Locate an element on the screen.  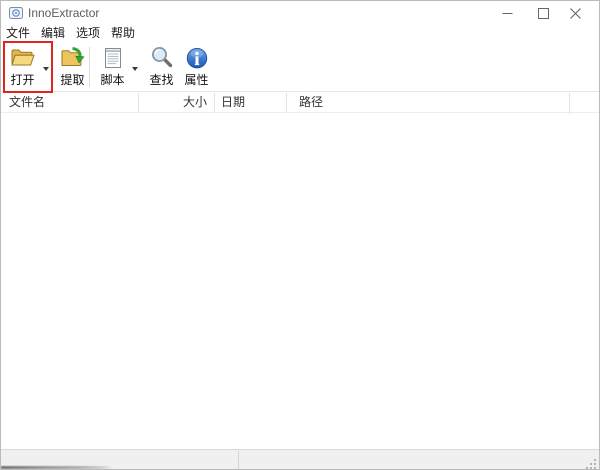
status-panel-right is located at coordinates (415, 459).